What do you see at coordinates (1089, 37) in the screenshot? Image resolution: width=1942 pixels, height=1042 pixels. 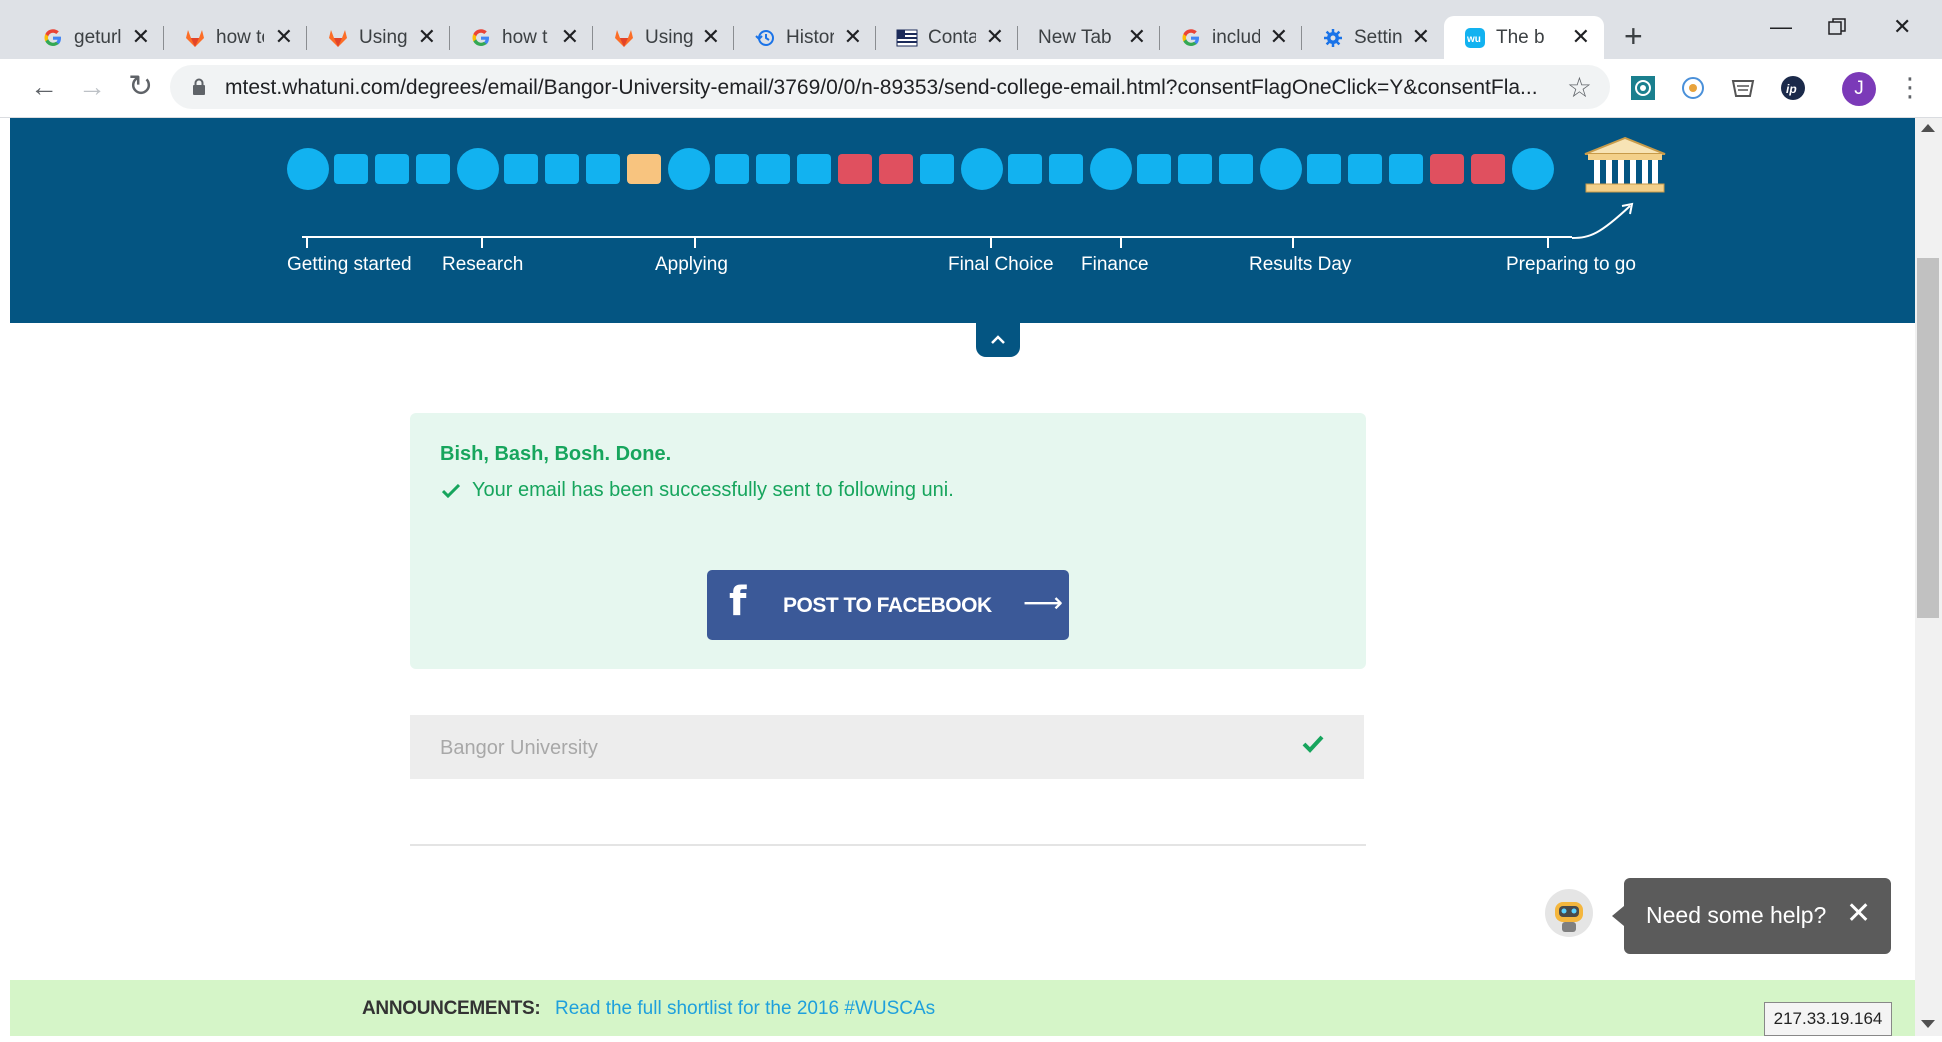 I see `browser-tab: New Tab ✕` at bounding box center [1089, 37].